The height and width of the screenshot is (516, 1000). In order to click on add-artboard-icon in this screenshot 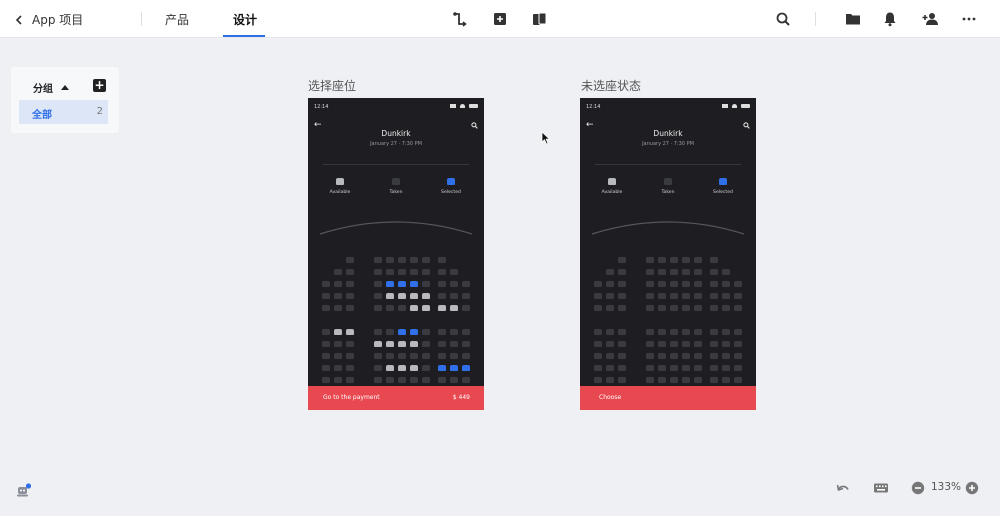, I will do `click(500, 19)`.